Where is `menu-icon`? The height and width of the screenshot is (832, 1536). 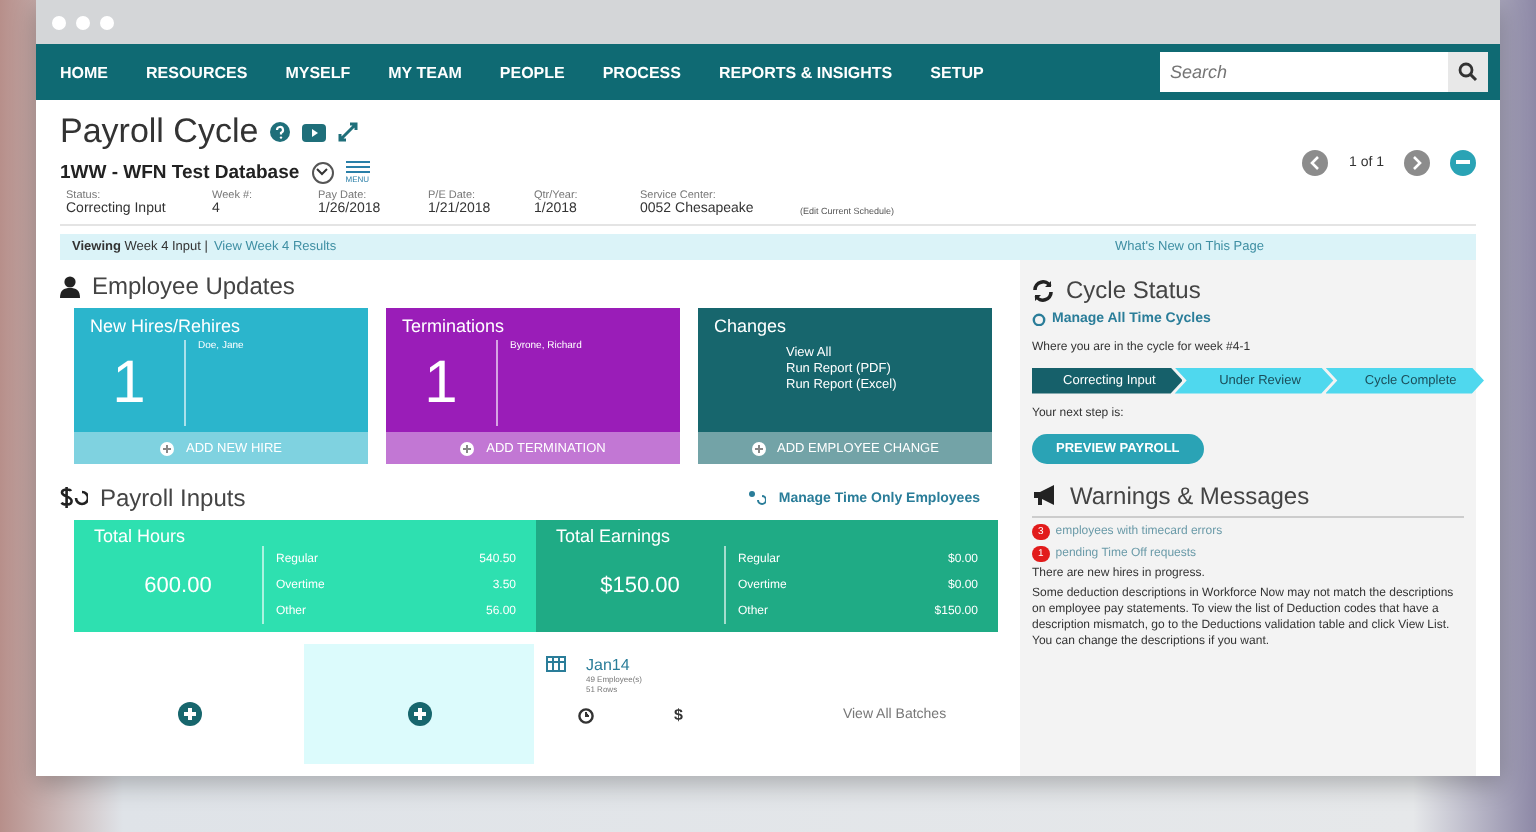 menu-icon is located at coordinates (357, 167).